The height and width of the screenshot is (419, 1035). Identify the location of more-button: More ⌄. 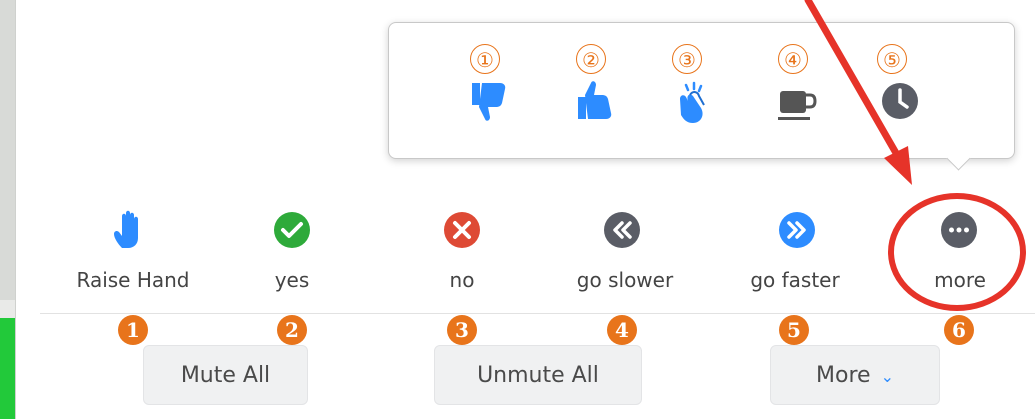
(855, 375).